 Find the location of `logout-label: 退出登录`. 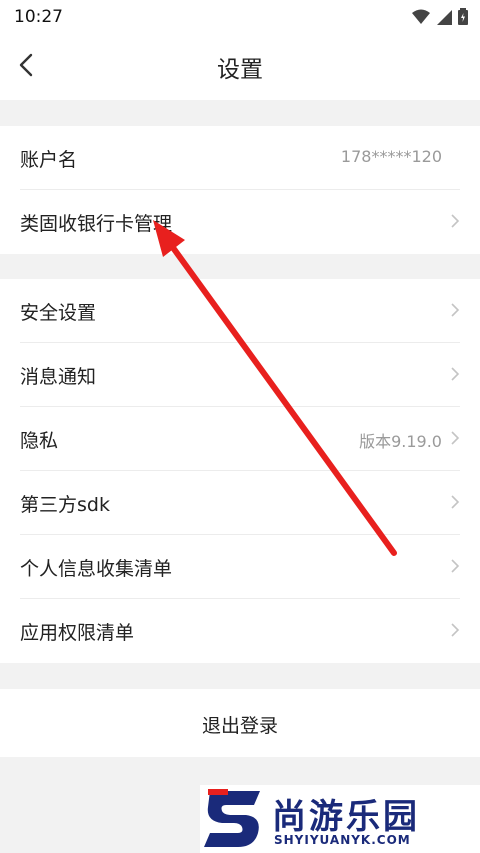

logout-label: 退出登录 is located at coordinates (239, 726).